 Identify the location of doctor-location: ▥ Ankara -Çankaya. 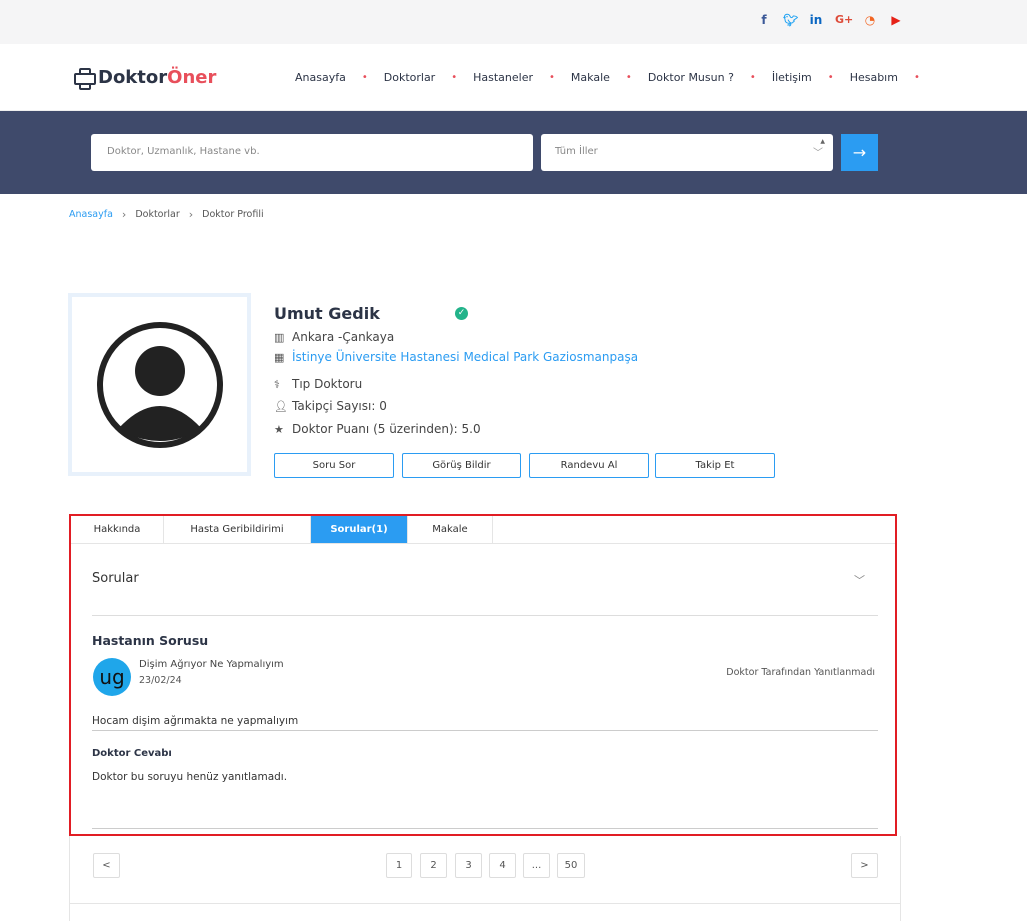
(334, 337).